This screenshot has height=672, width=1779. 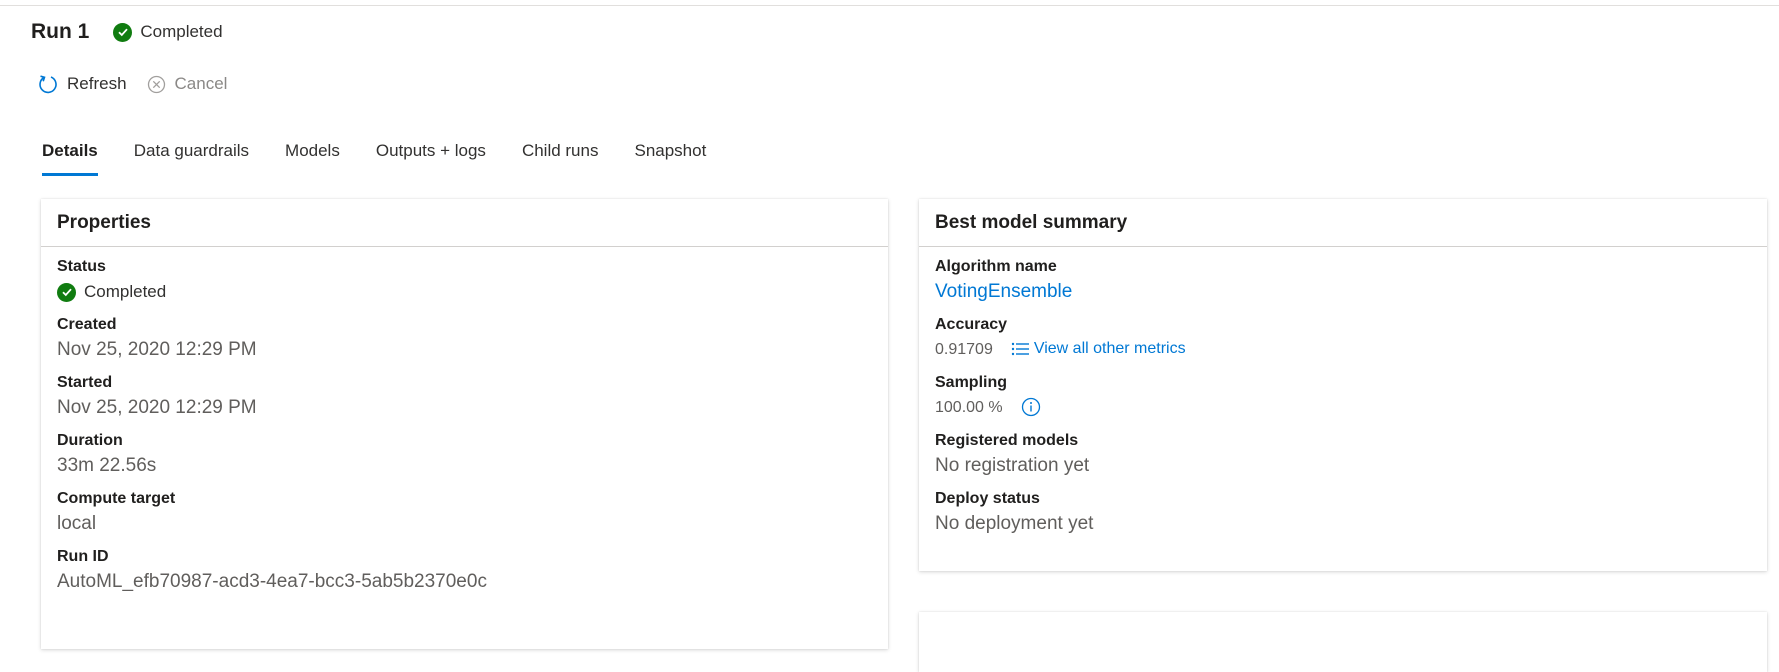 What do you see at coordinates (48, 84) in the screenshot?
I see `refresh-icon` at bounding box center [48, 84].